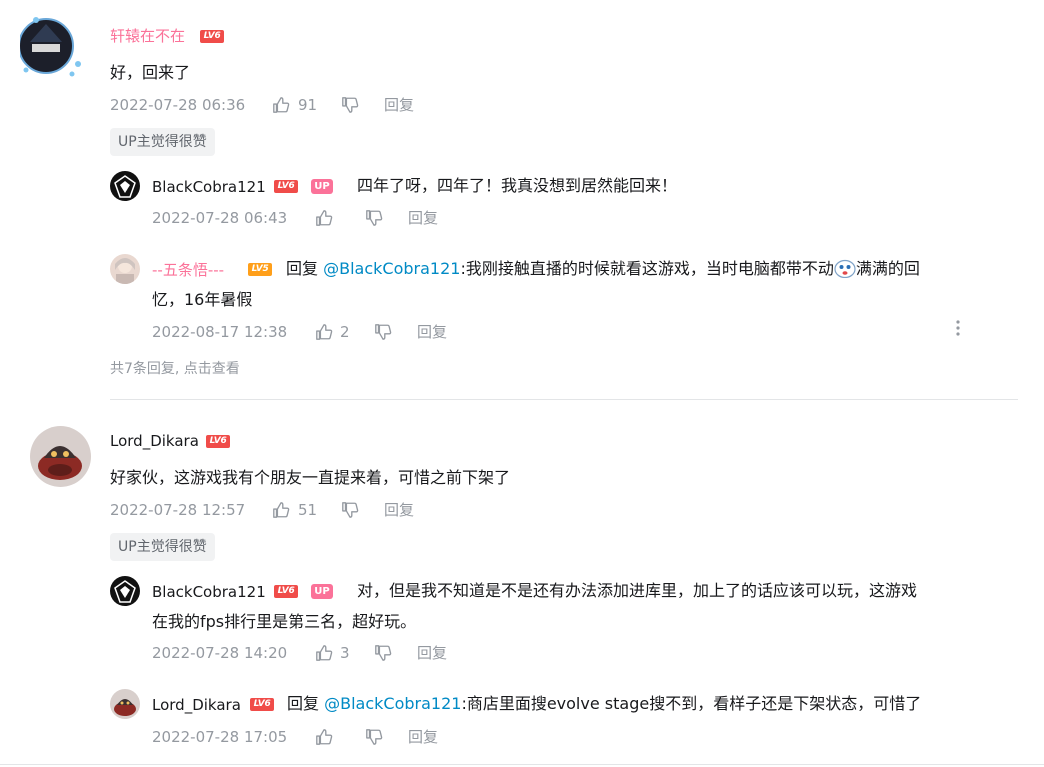  Describe the element at coordinates (517, 185) in the screenshot. I see `reply-text: 四年了呀，四年了！我真没想到居然能回来！` at that location.